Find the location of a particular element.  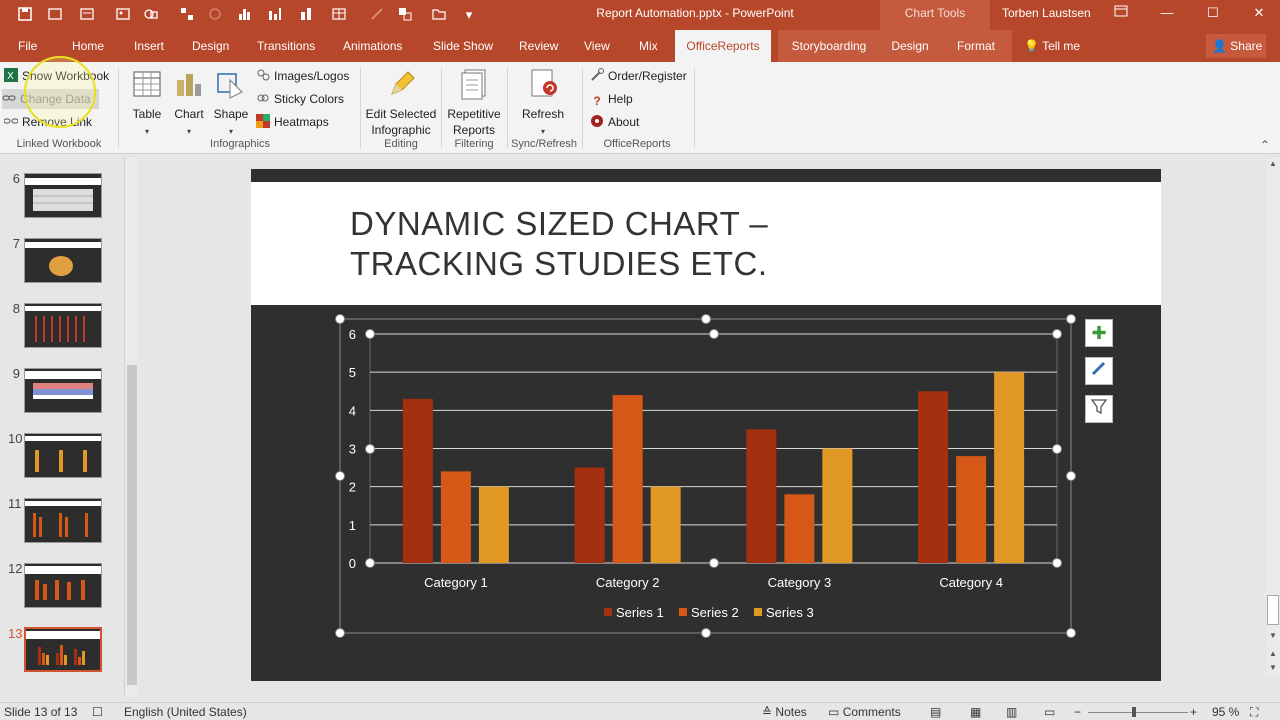

y-tick-label: 5 is located at coordinates (352, 372).